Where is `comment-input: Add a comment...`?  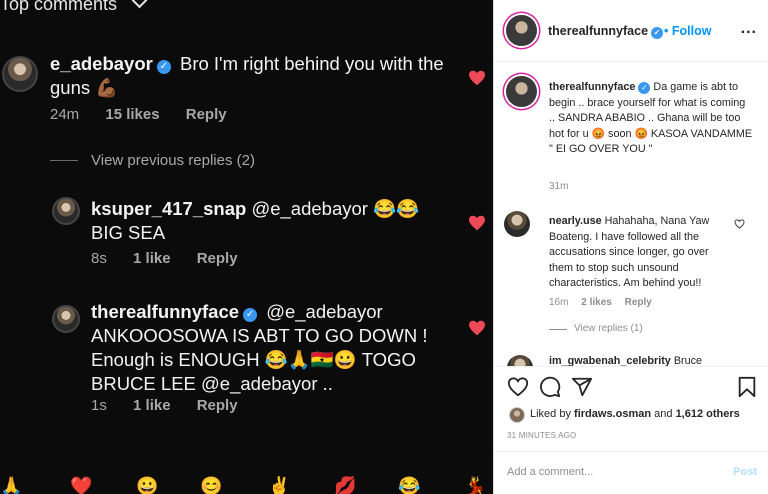
comment-input: Add a comment... is located at coordinates (550, 472).